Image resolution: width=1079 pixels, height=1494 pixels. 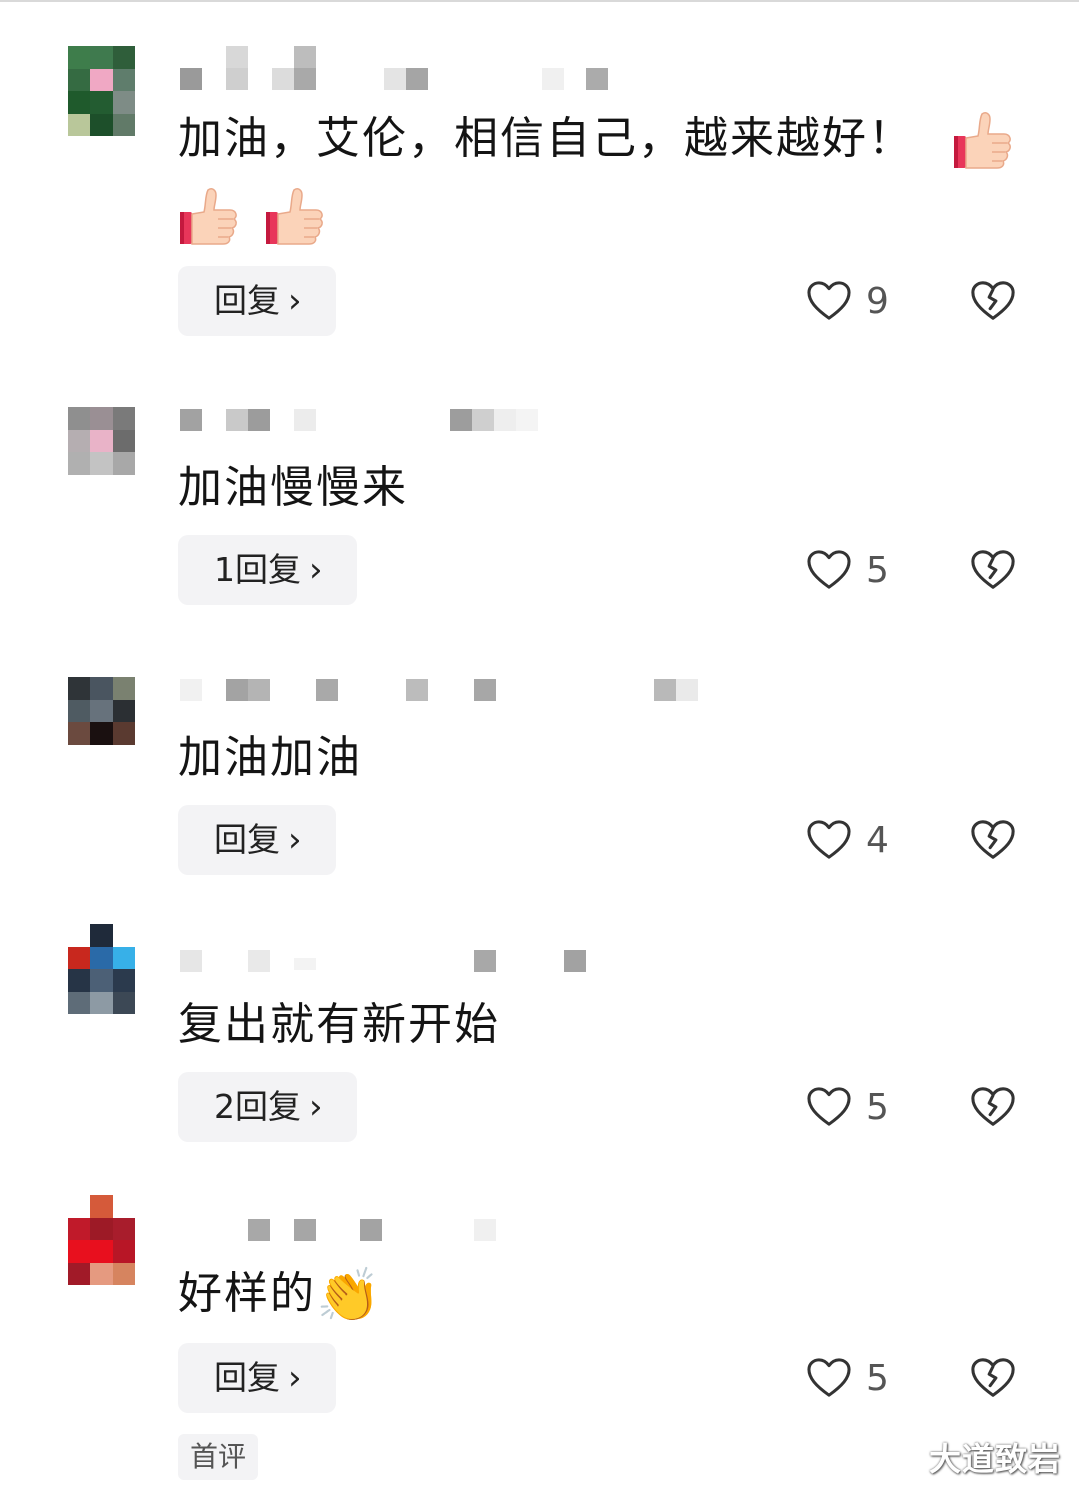 What do you see at coordinates (247, 1293) in the screenshot?
I see `comment-text-content: 好样的` at bounding box center [247, 1293].